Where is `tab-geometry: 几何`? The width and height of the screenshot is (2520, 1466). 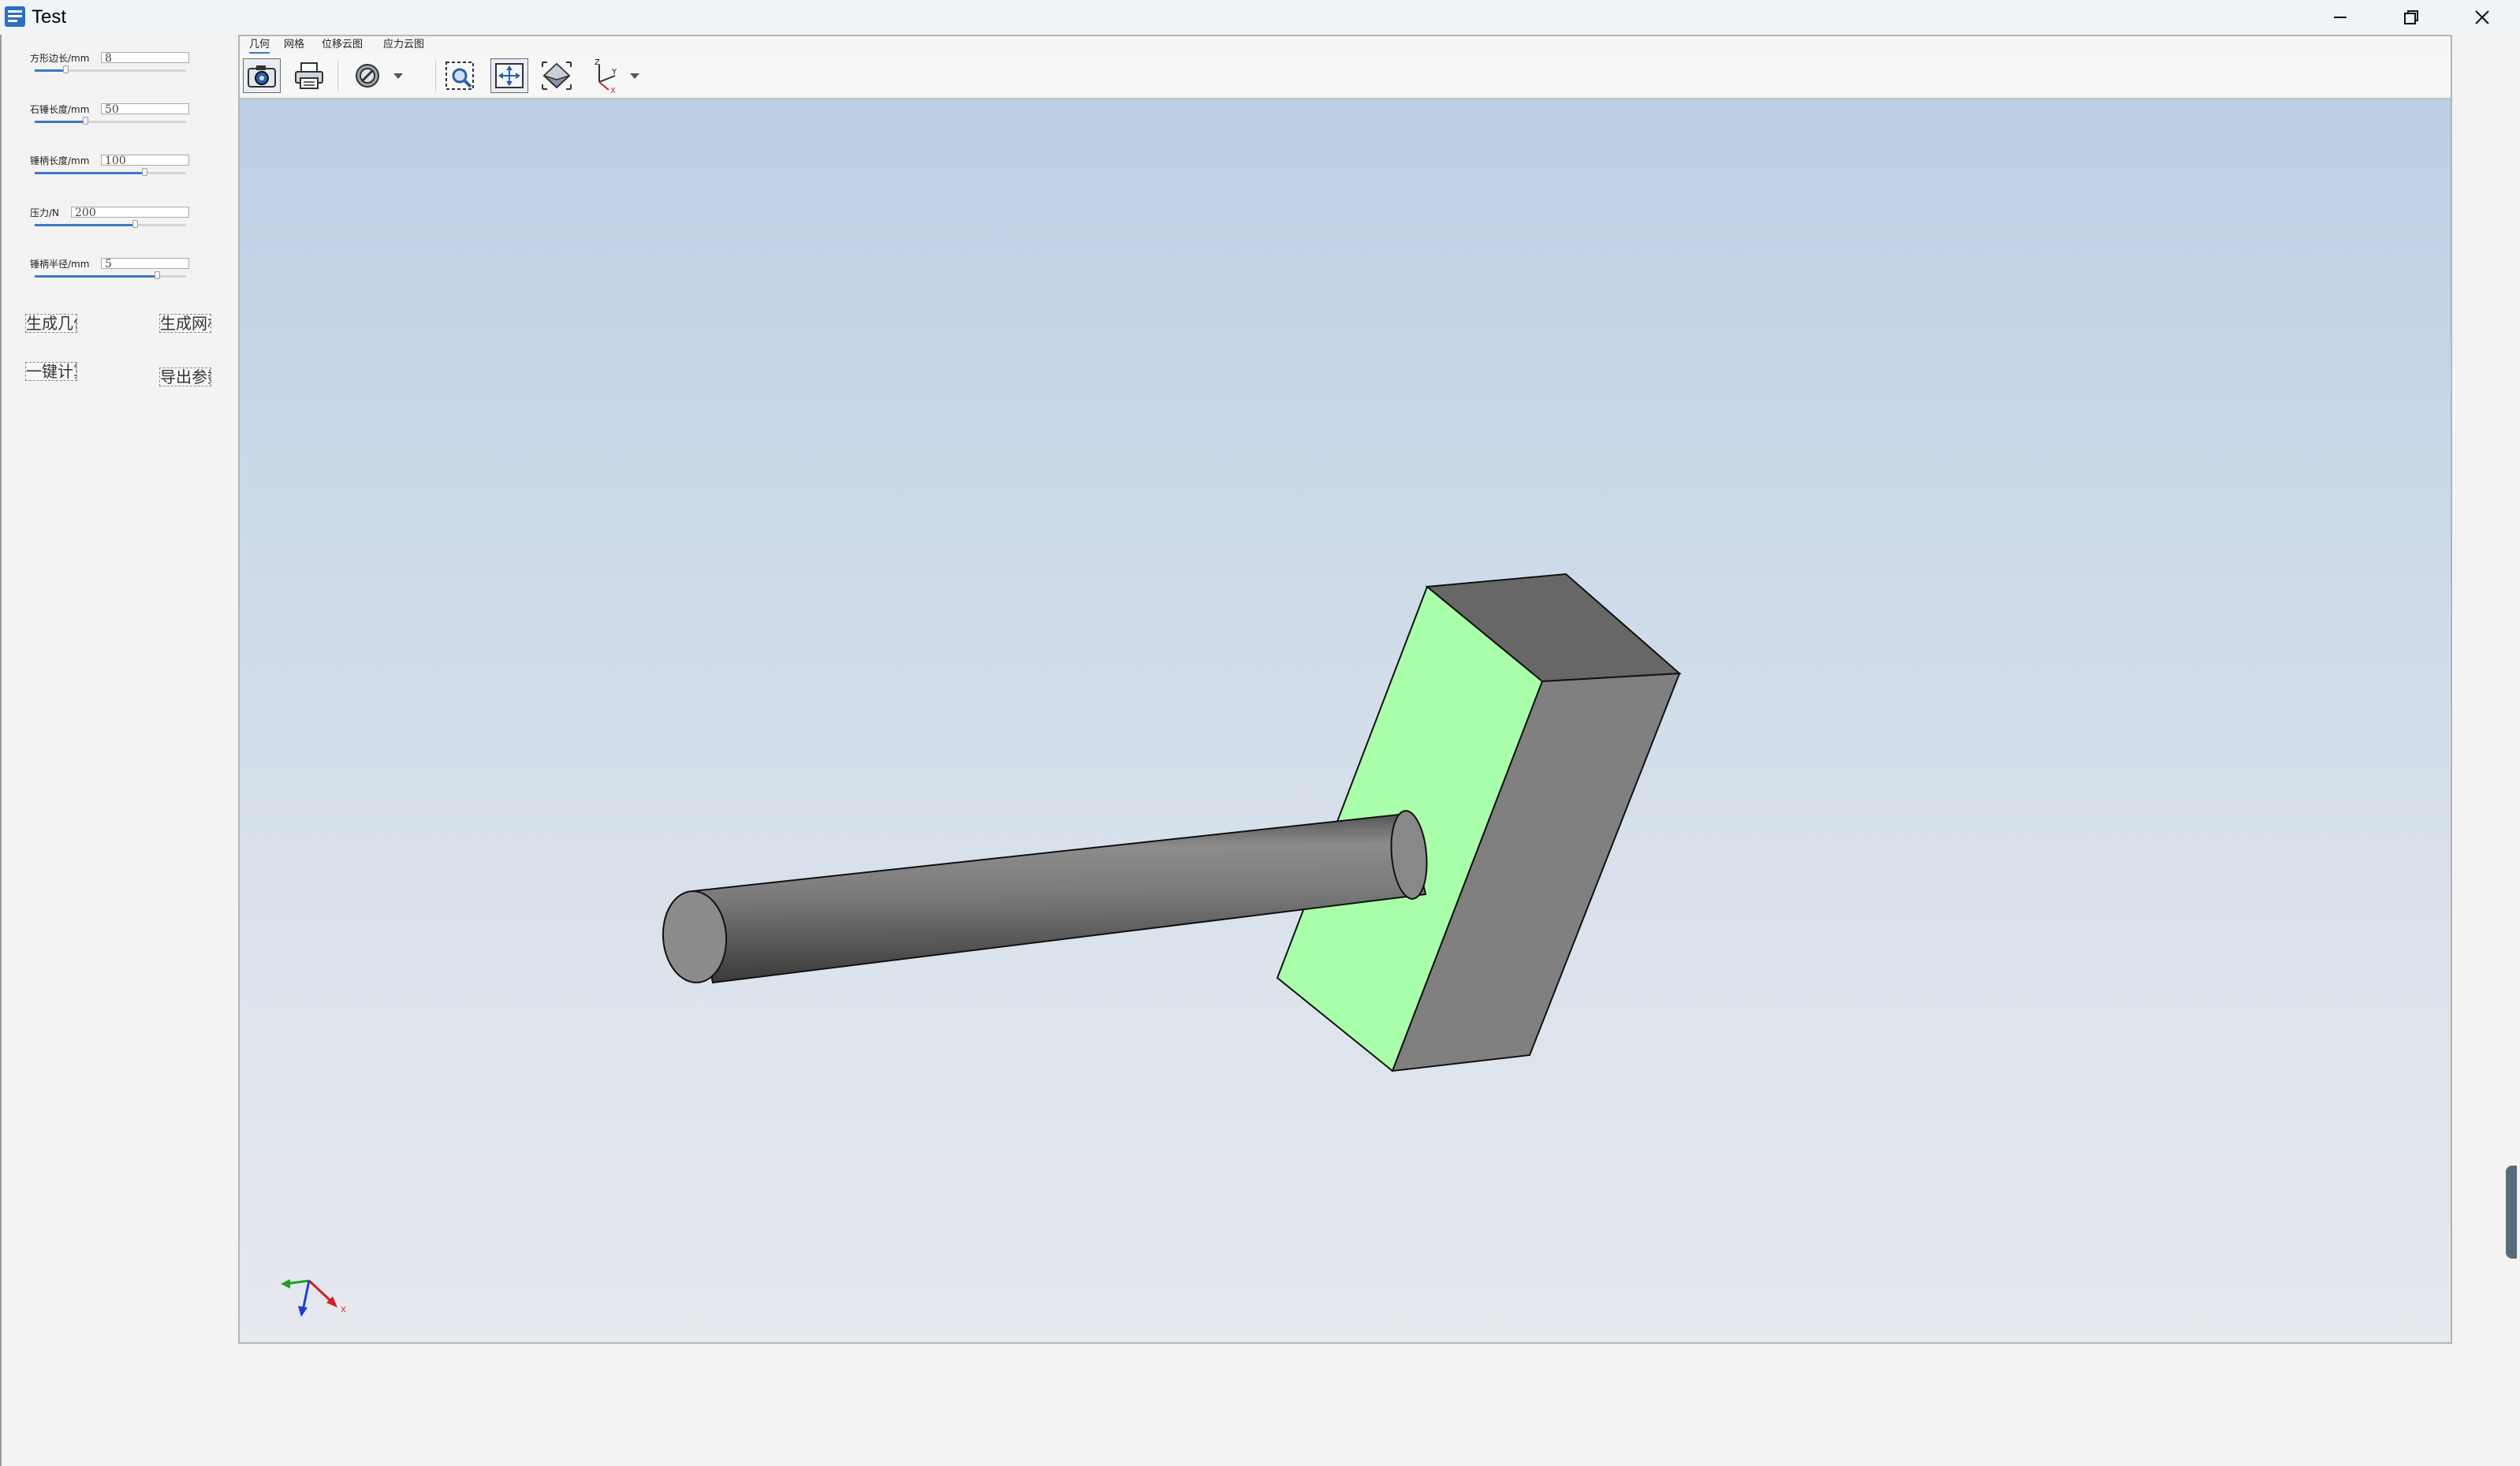
tab-geometry: 几何 is located at coordinates (259, 46).